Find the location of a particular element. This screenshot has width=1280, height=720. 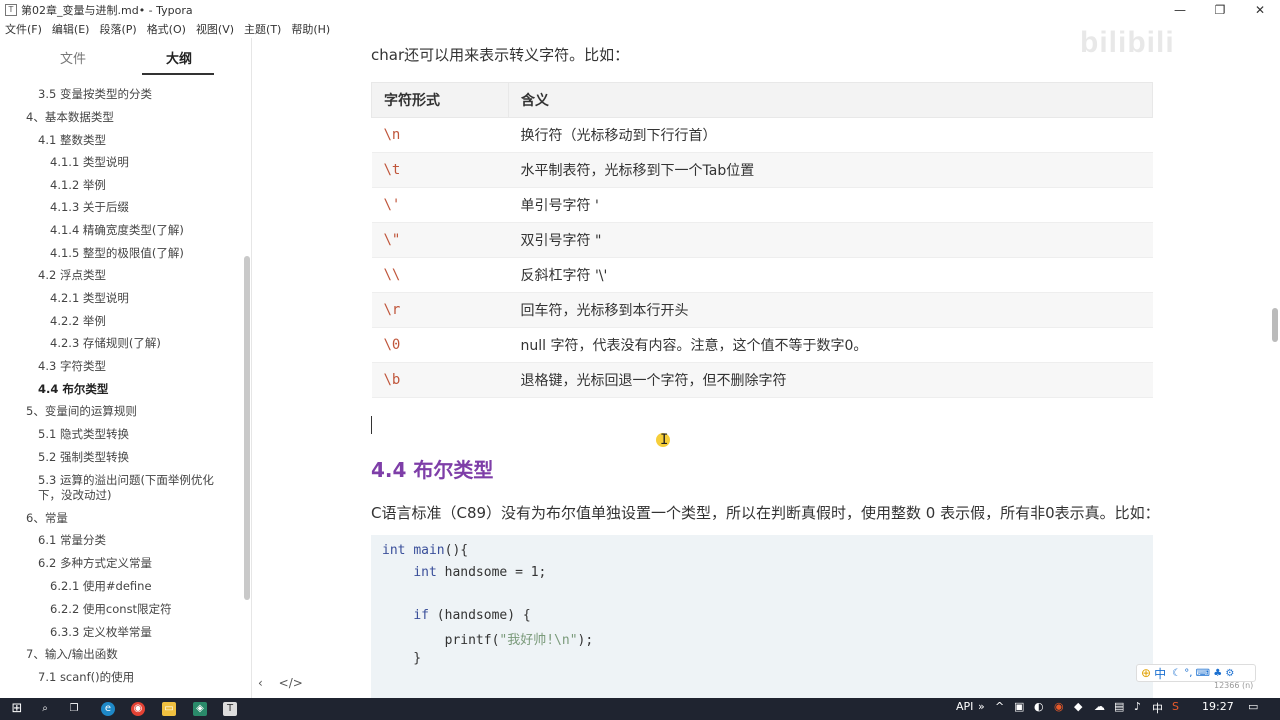

table-header-meaning: 含义 is located at coordinates (830, 100).